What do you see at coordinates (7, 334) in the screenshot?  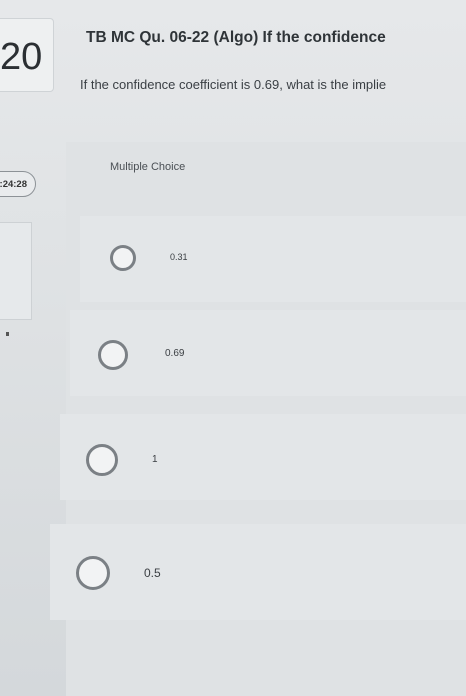 I see `side-marker` at bounding box center [7, 334].